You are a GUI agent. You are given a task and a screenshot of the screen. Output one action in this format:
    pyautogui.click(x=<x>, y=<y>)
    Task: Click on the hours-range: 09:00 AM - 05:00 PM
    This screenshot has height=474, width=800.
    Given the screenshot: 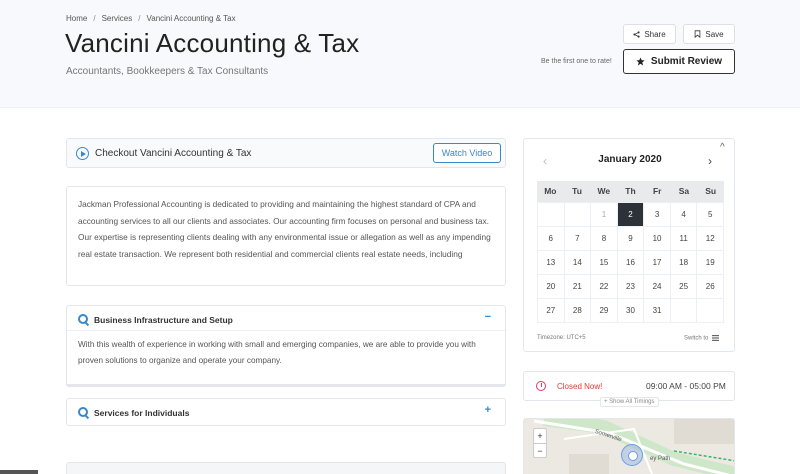 What is the action you would take?
    pyautogui.click(x=686, y=386)
    